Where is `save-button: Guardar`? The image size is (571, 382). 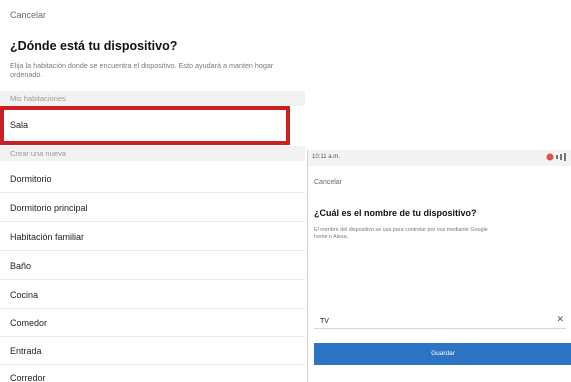 save-button: Guardar is located at coordinates (442, 354).